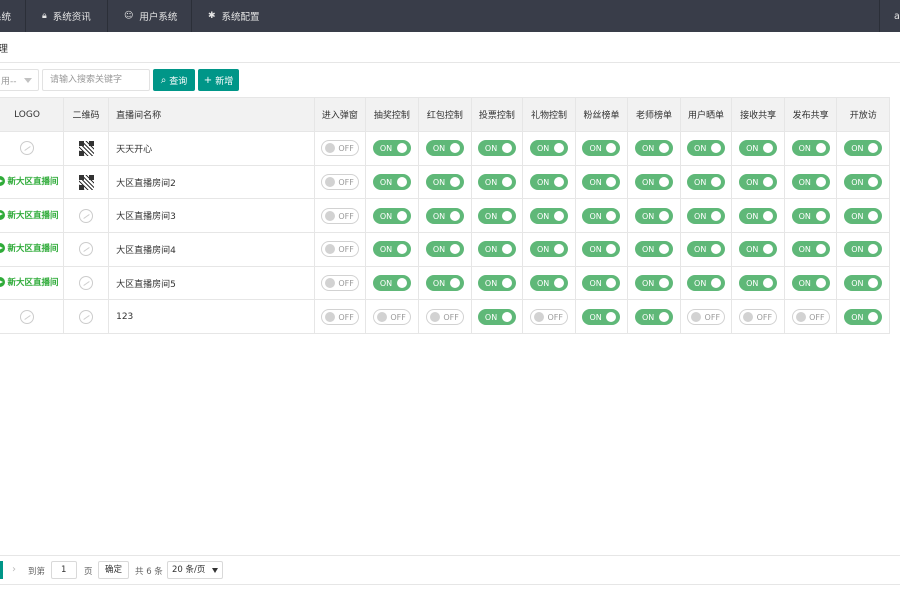 This screenshot has width=900, height=600. What do you see at coordinates (339, 114) in the screenshot?
I see `column-header: 进入弹窗` at bounding box center [339, 114].